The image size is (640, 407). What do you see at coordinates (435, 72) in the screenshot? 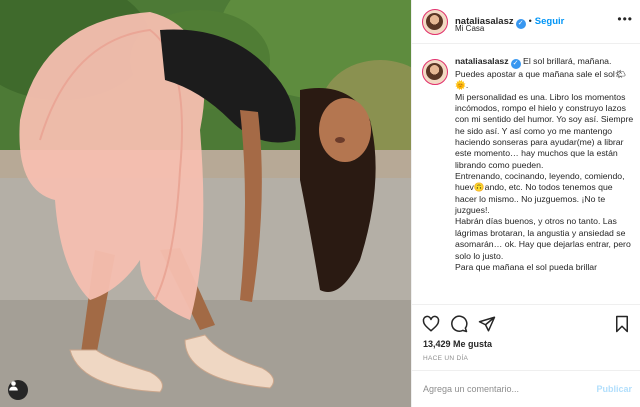
I see `caption-avatar` at bounding box center [435, 72].